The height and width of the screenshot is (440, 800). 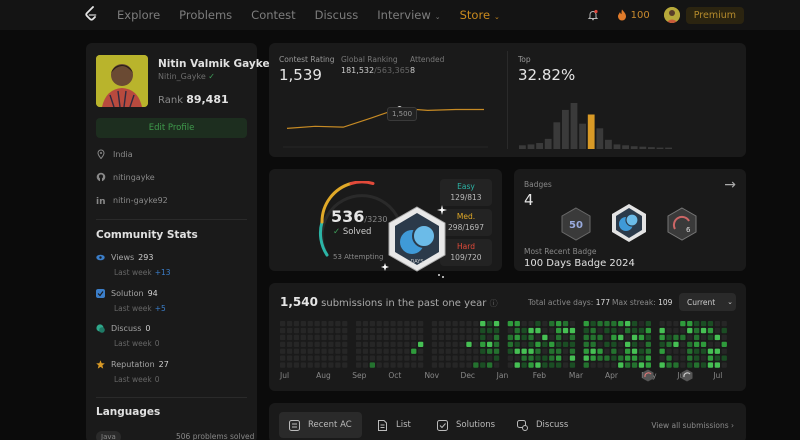 What do you see at coordinates (692, 425) in the screenshot?
I see `view-all-submissions-link: View all submissions ›` at bounding box center [692, 425].